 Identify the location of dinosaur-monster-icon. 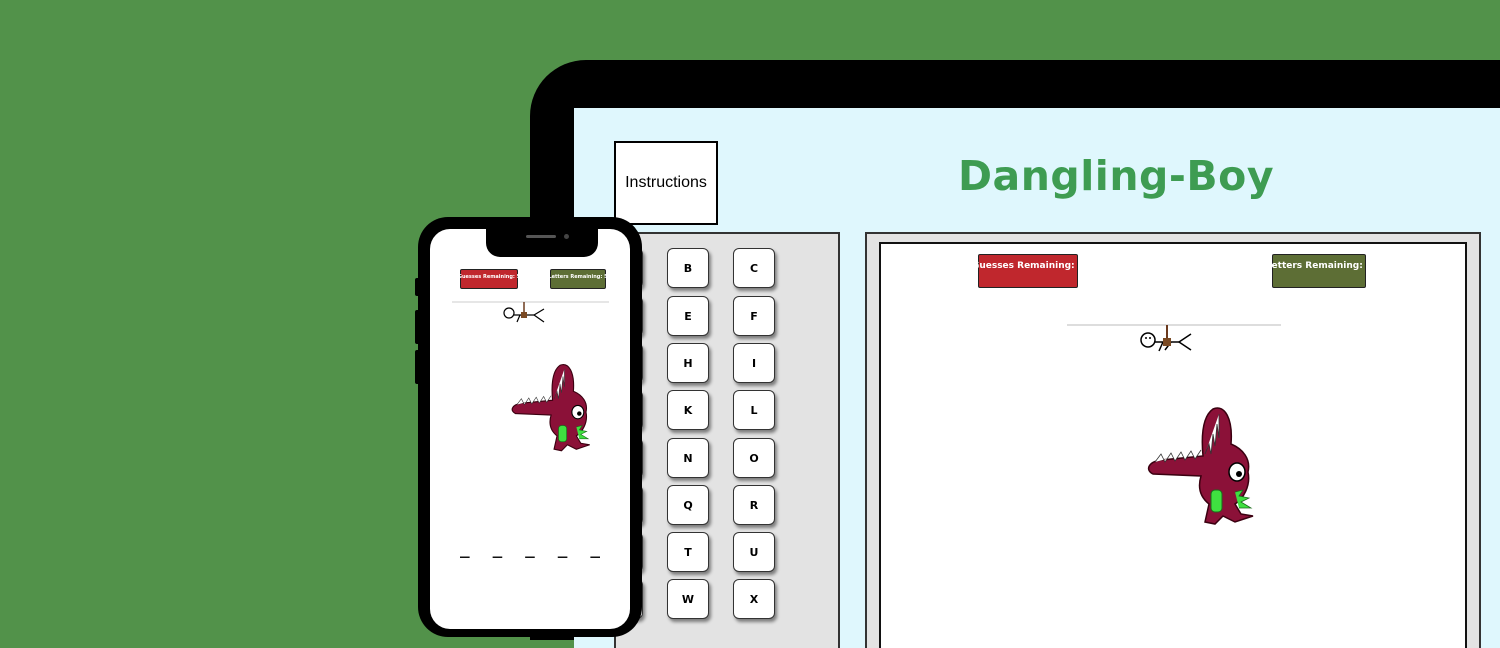
(1200, 466).